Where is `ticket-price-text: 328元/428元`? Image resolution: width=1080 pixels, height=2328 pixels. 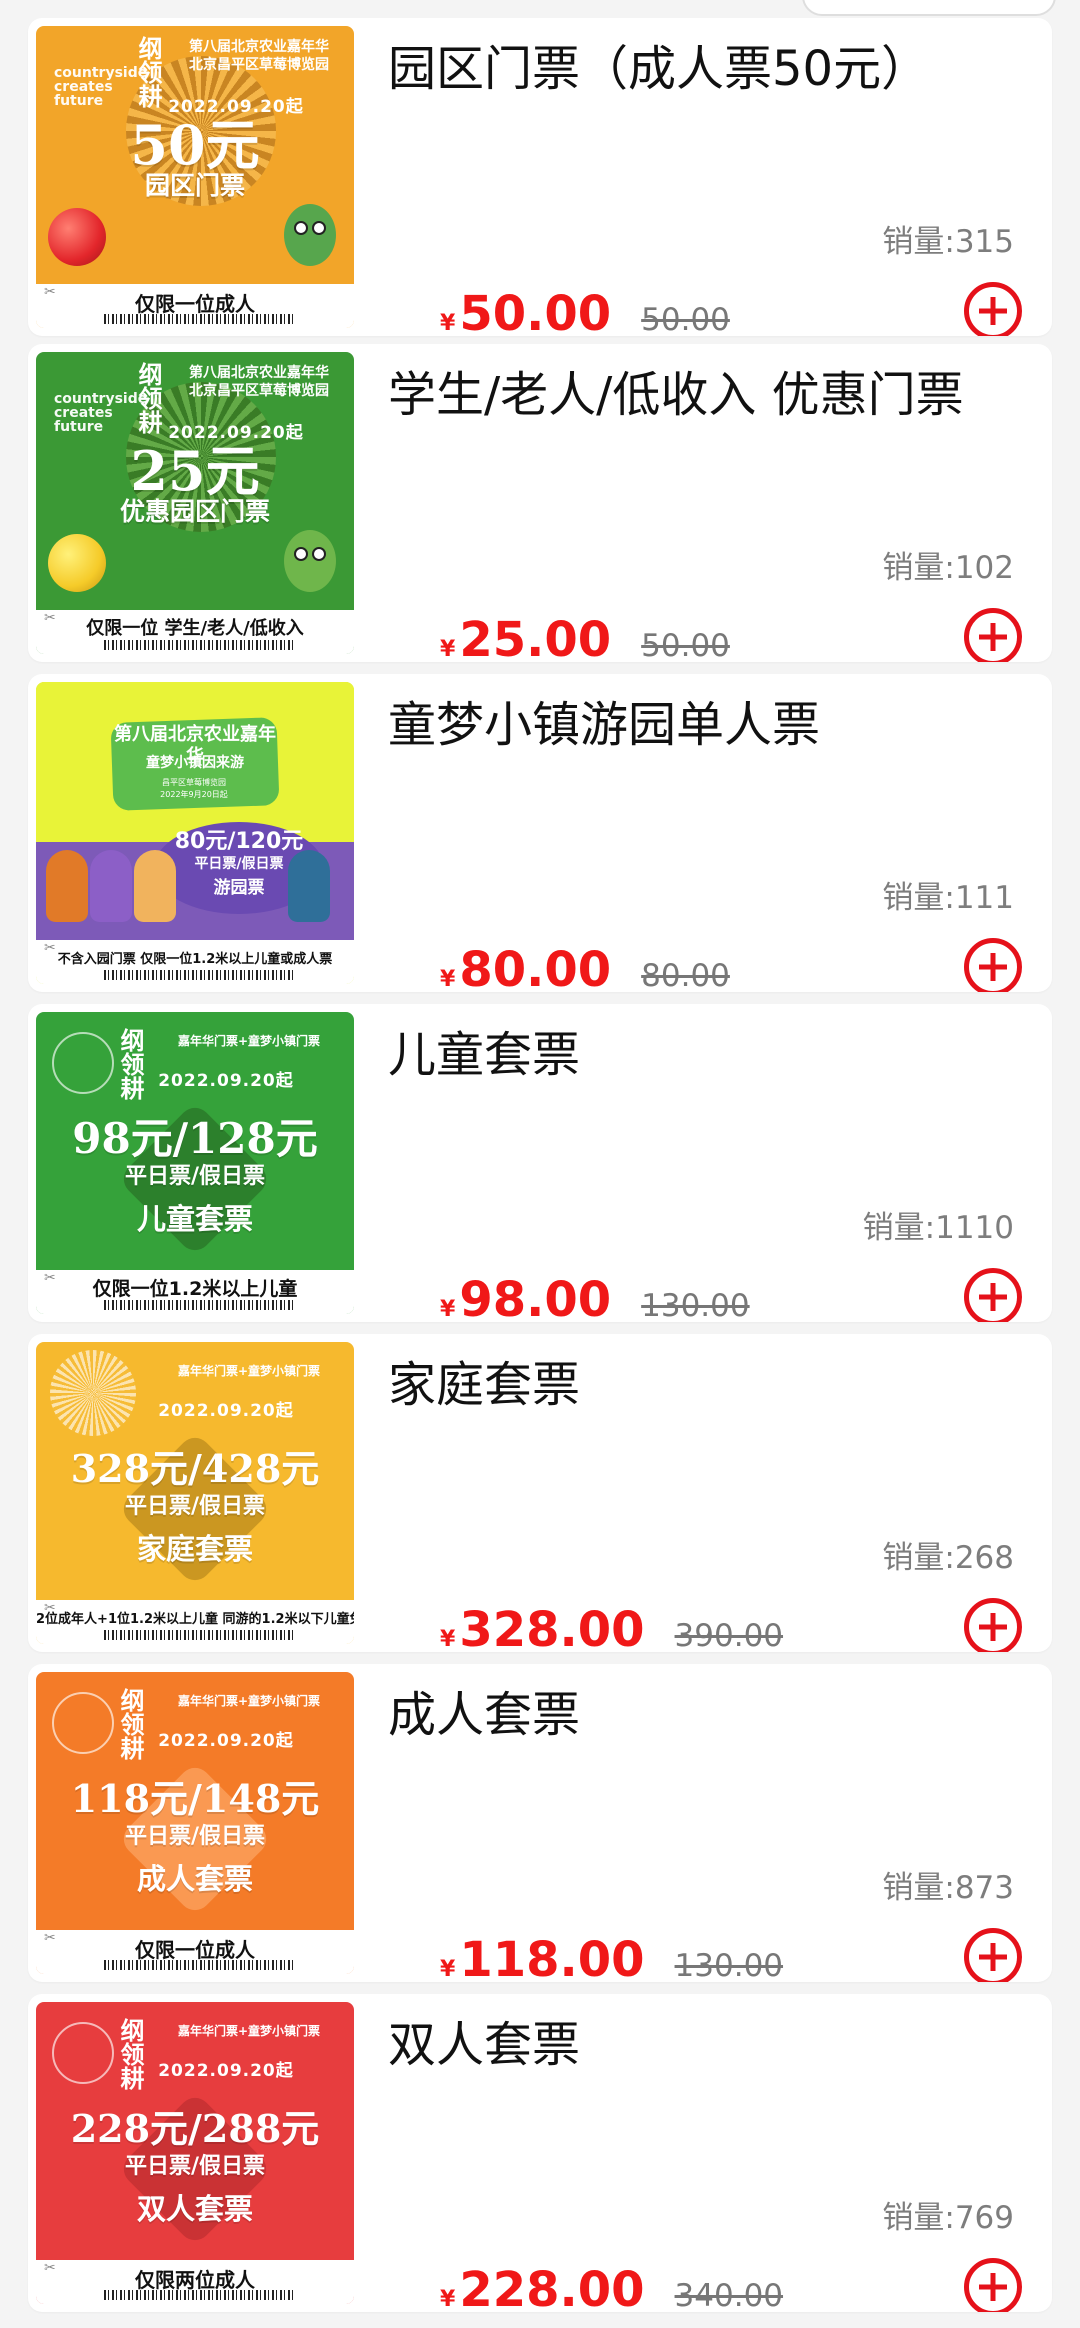 ticket-price-text: 328元/428元 is located at coordinates (195, 1468).